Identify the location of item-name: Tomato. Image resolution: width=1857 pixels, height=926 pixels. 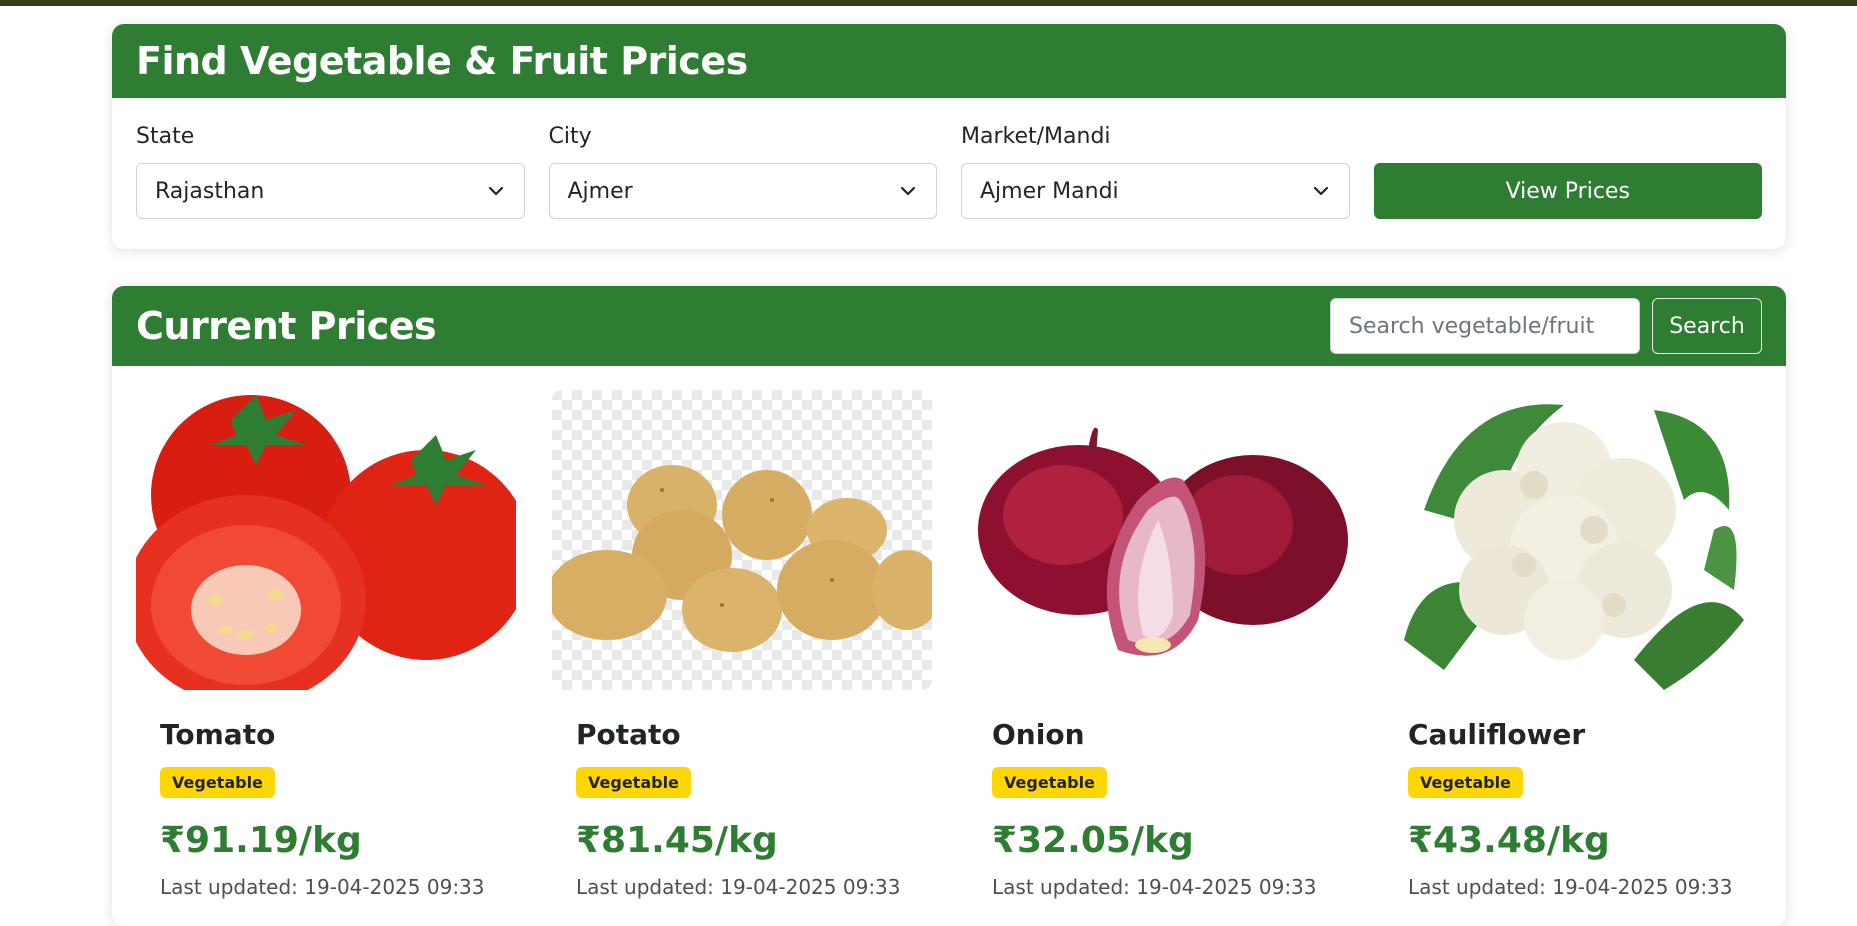
(218, 734).